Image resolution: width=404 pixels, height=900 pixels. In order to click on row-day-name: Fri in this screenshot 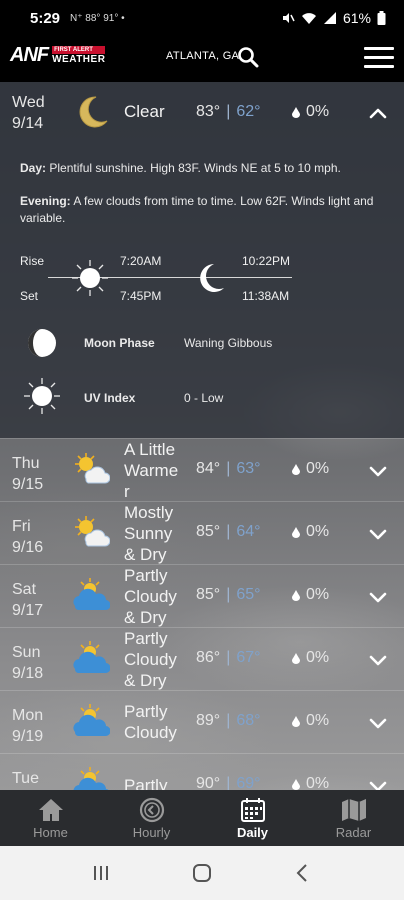, I will do `click(21, 526)`.